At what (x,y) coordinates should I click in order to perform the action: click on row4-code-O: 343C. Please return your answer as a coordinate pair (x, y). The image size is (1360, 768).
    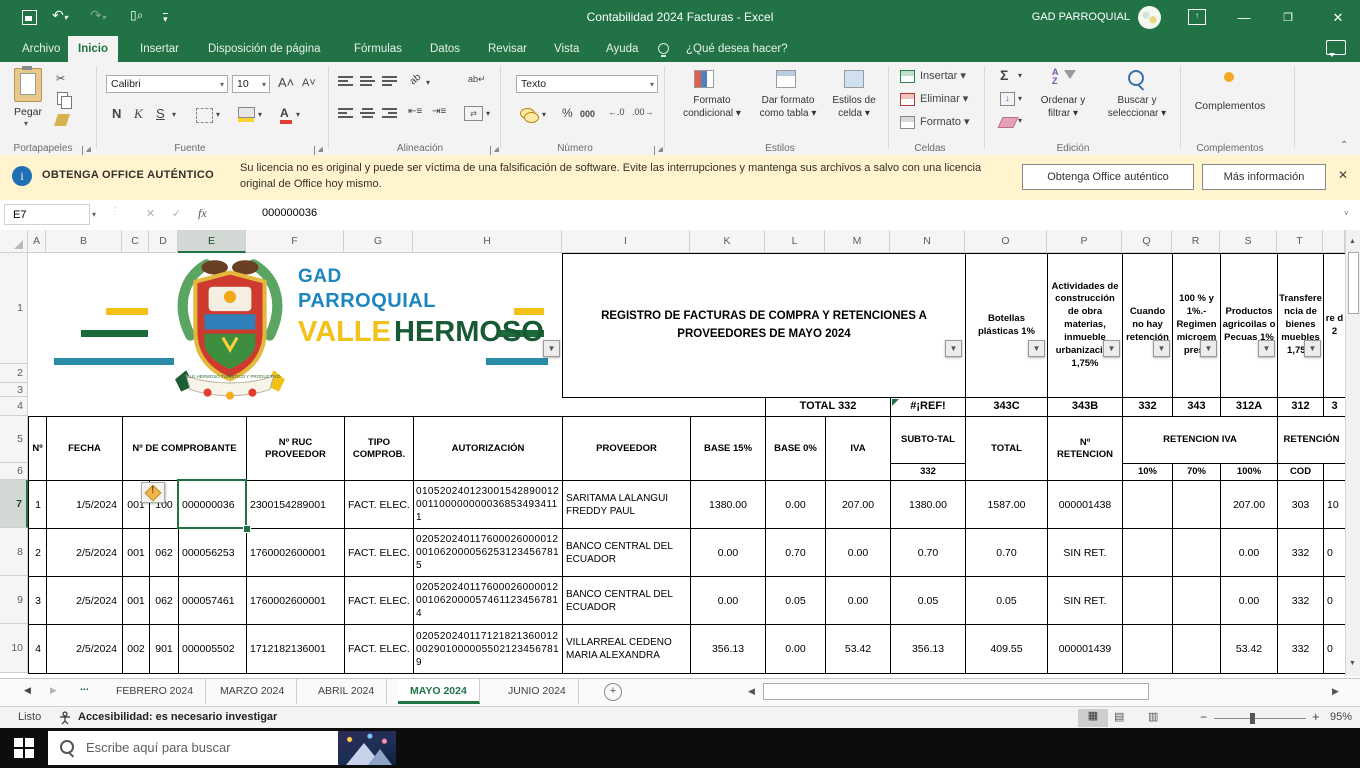
    Looking at the image, I should click on (1006, 407).